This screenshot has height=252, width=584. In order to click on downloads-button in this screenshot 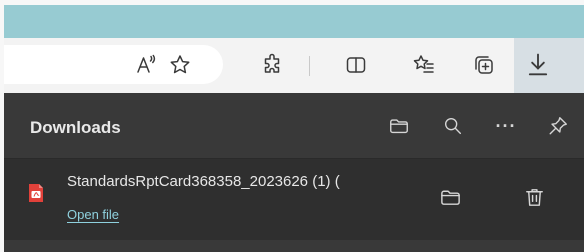, I will do `click(549, 65)`.